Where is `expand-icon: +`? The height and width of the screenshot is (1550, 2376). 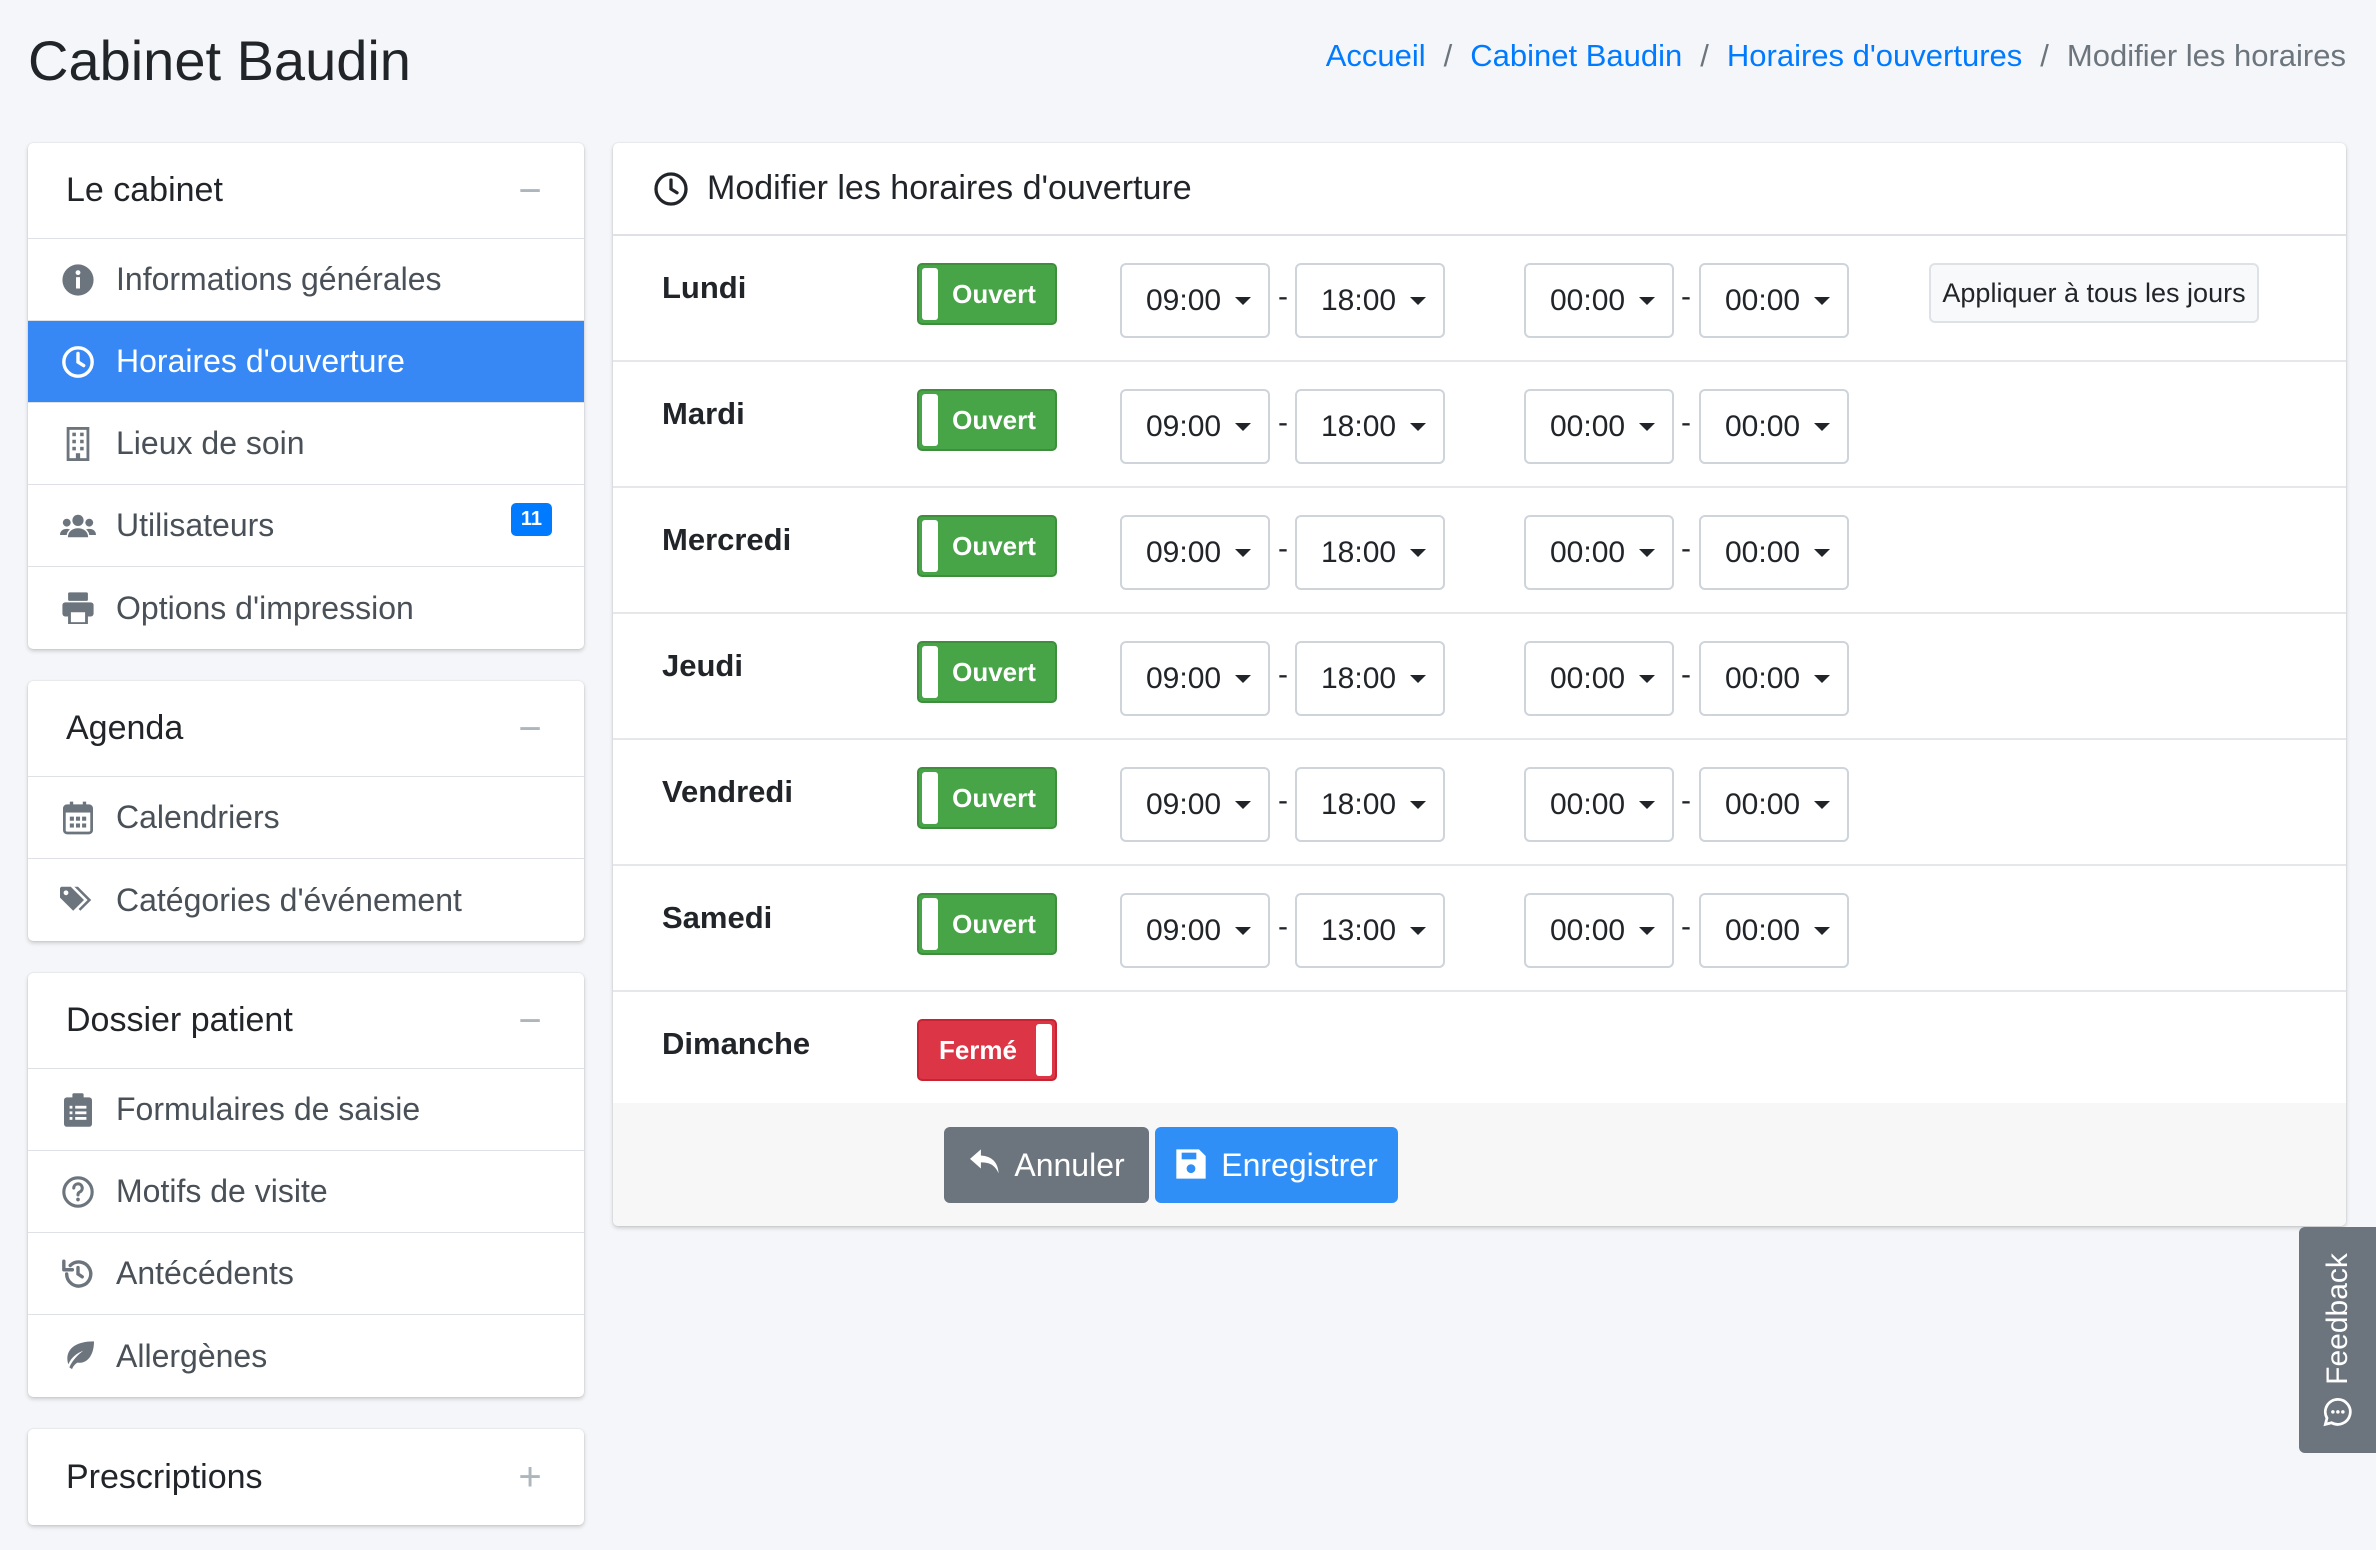 expand-icon: + is located at coordinates (530, 1477).